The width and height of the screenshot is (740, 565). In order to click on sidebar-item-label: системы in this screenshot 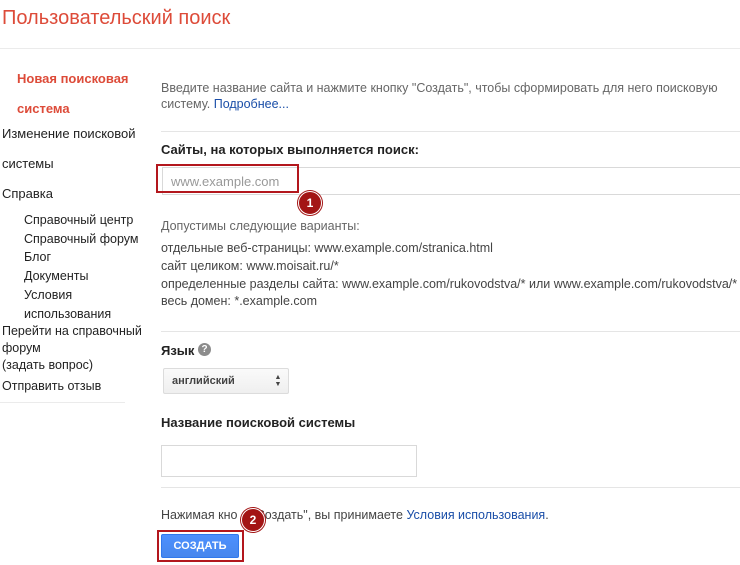, I will do `click(28, 163)`.